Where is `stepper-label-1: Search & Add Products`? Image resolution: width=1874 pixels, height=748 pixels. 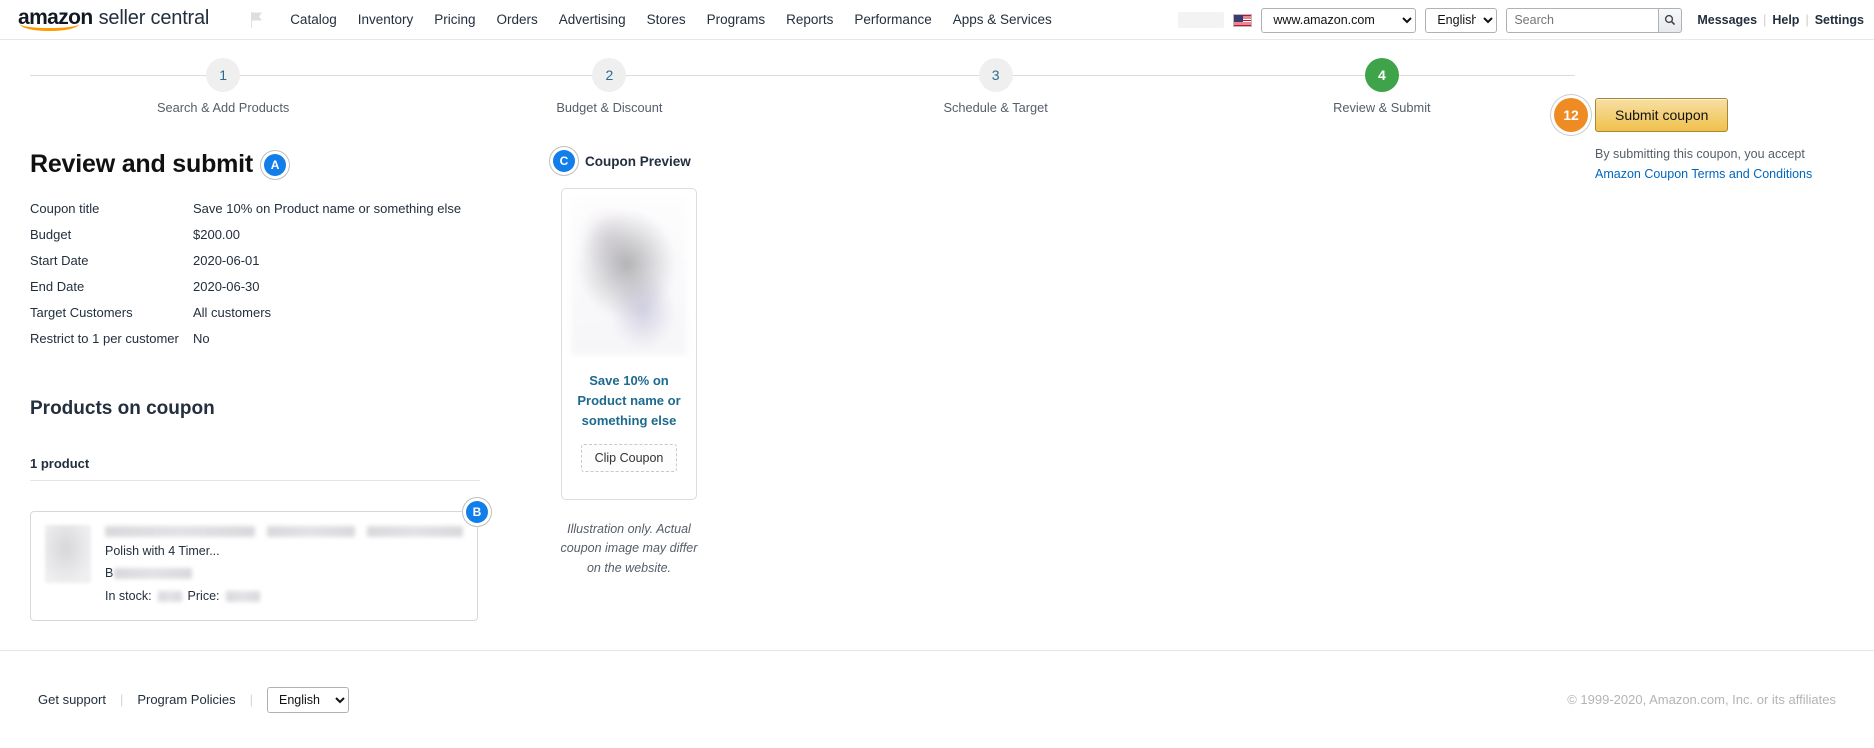 stepper-label-1: Search & Add Products is located at coordinates (223, 107).